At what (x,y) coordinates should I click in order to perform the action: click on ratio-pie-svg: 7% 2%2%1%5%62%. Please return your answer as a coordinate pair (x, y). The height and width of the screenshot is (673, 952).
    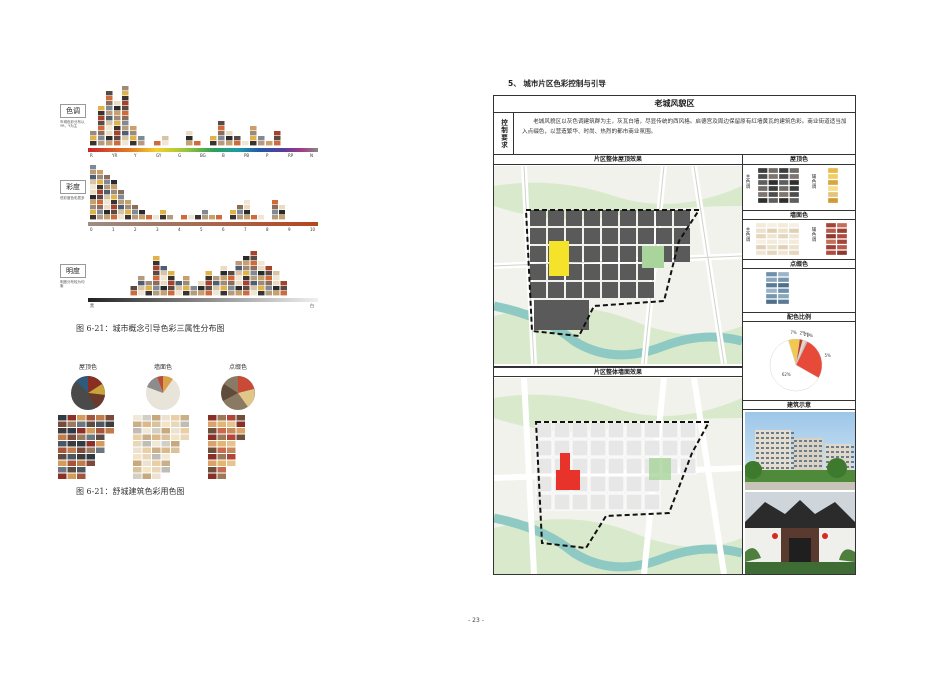
    Looking at the image, I should click on (800, 361).